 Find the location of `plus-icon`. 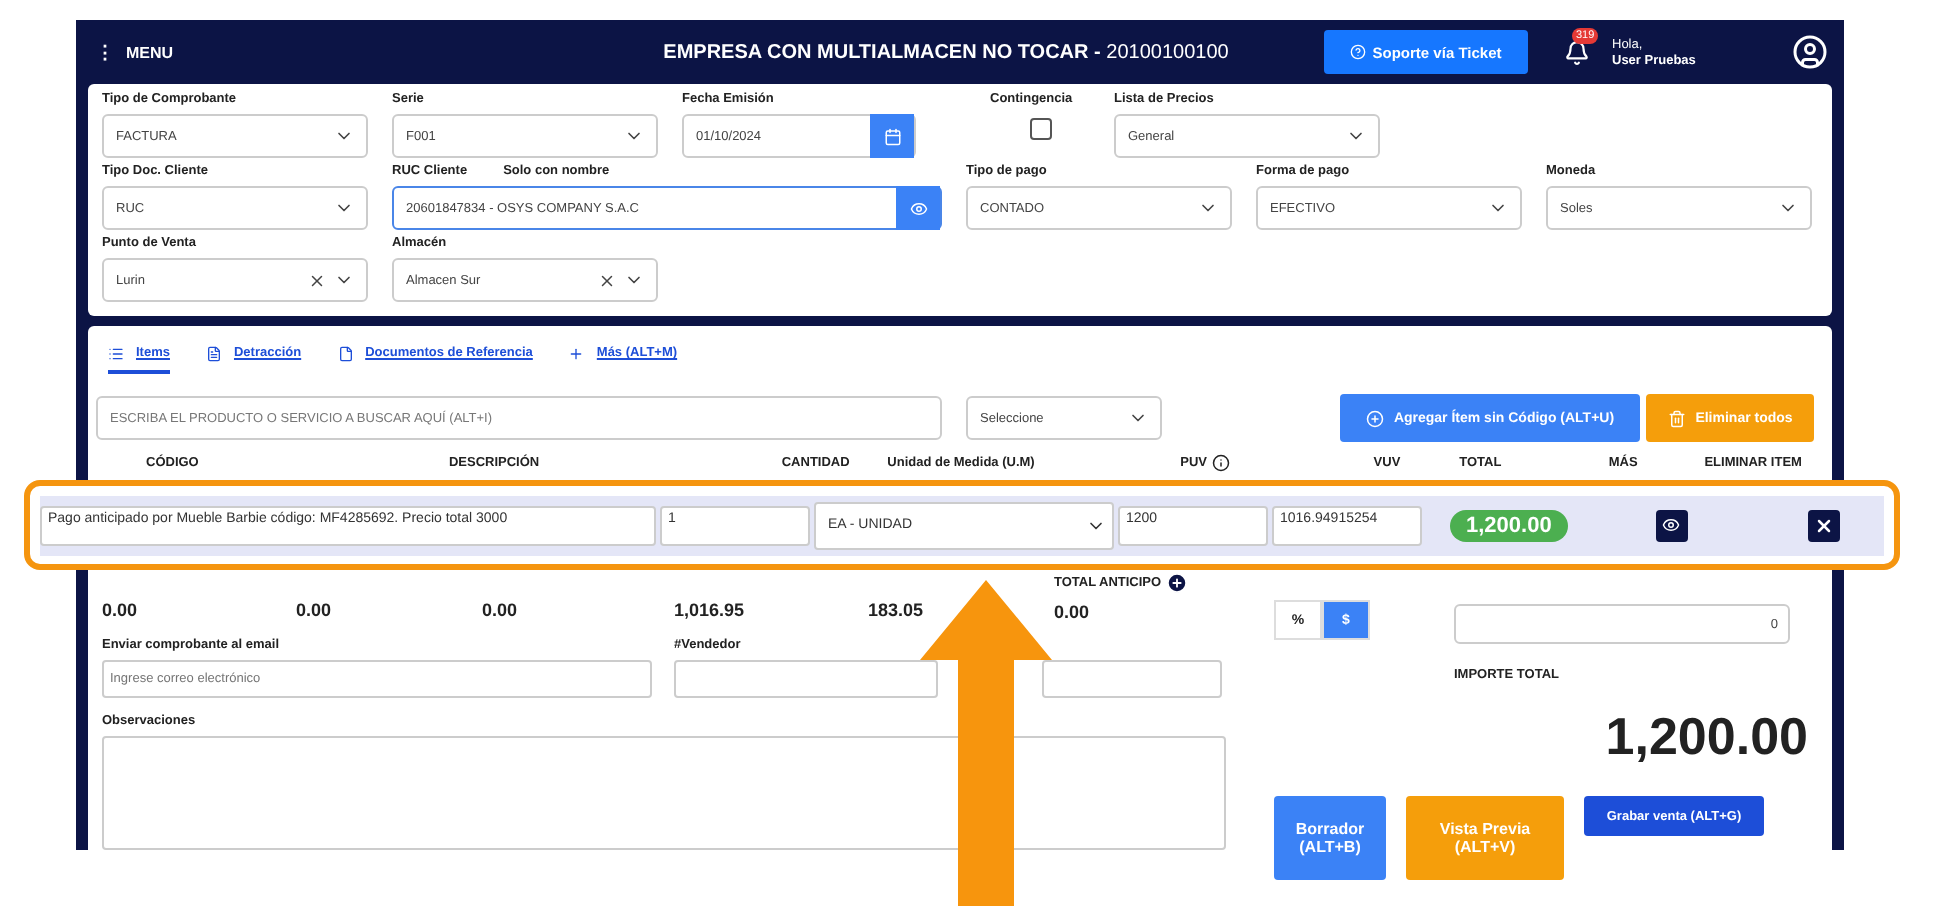

plus-icon is located at coordinates (576, 354).